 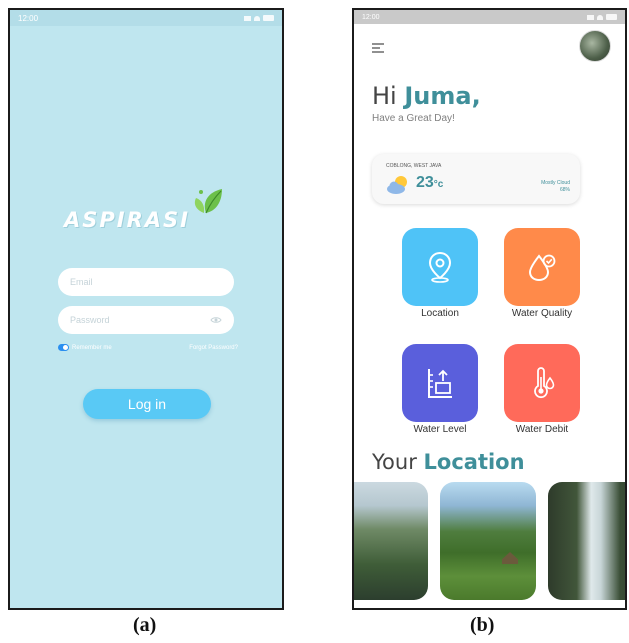 What do you see at coordinates (555, 183) in the screenshot?
I see `condition-text: Mostly Cloud` at bounding box center [555, 183].